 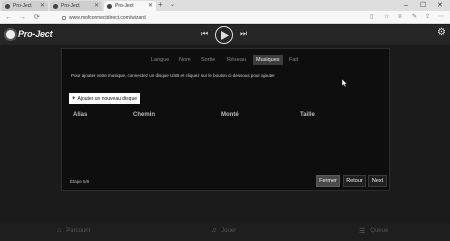 What do you see at coordinates (427, 17) in the screenshot?
I see `share-icon: ⇪` at bounding box center [427, 17].